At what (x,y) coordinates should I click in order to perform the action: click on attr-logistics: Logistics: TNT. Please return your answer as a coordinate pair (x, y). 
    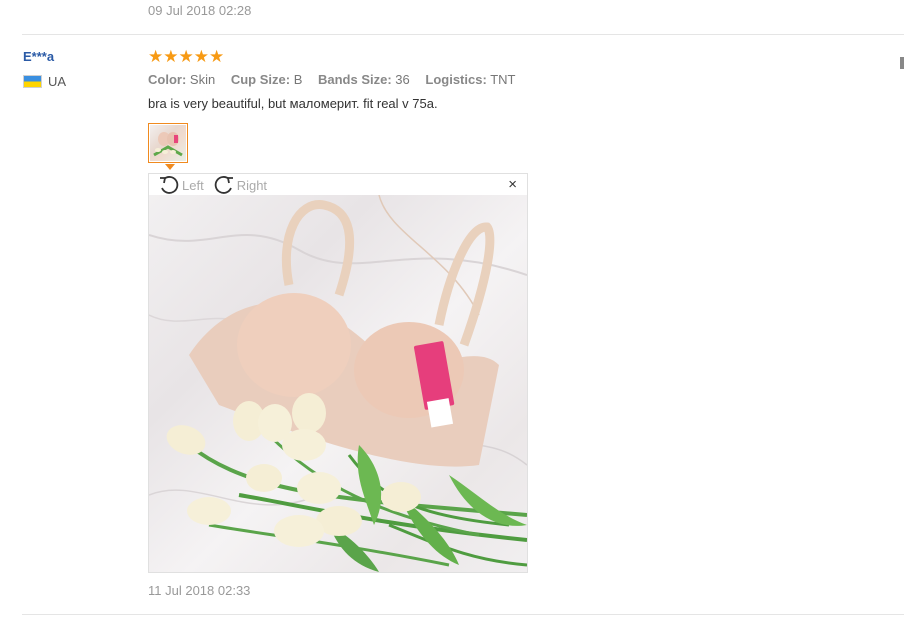
    Looking at the image, I should click on (470, 79).